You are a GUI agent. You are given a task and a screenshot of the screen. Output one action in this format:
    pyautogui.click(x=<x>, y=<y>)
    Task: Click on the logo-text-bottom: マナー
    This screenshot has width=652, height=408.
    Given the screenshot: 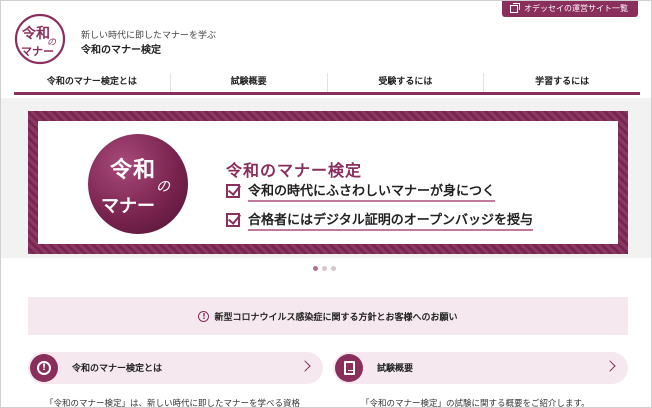 What is the action you would take?
    pyautogui.click(x=37, y=51)
    